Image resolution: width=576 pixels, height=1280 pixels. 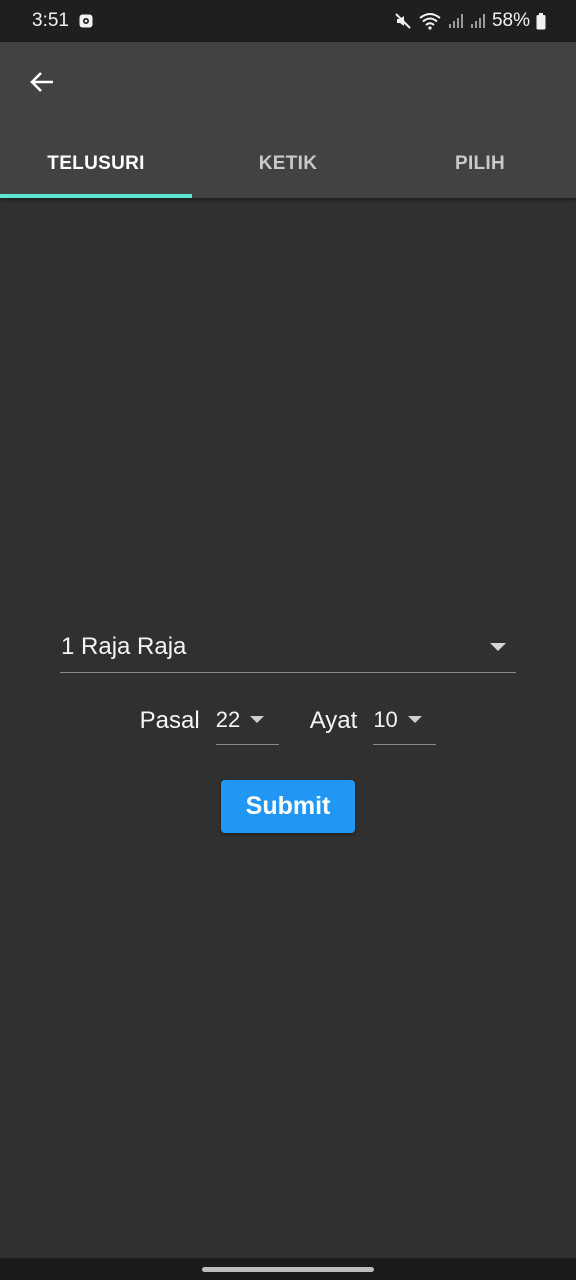 I want to click on ayat-value: 10, so click(x=385, y=719).